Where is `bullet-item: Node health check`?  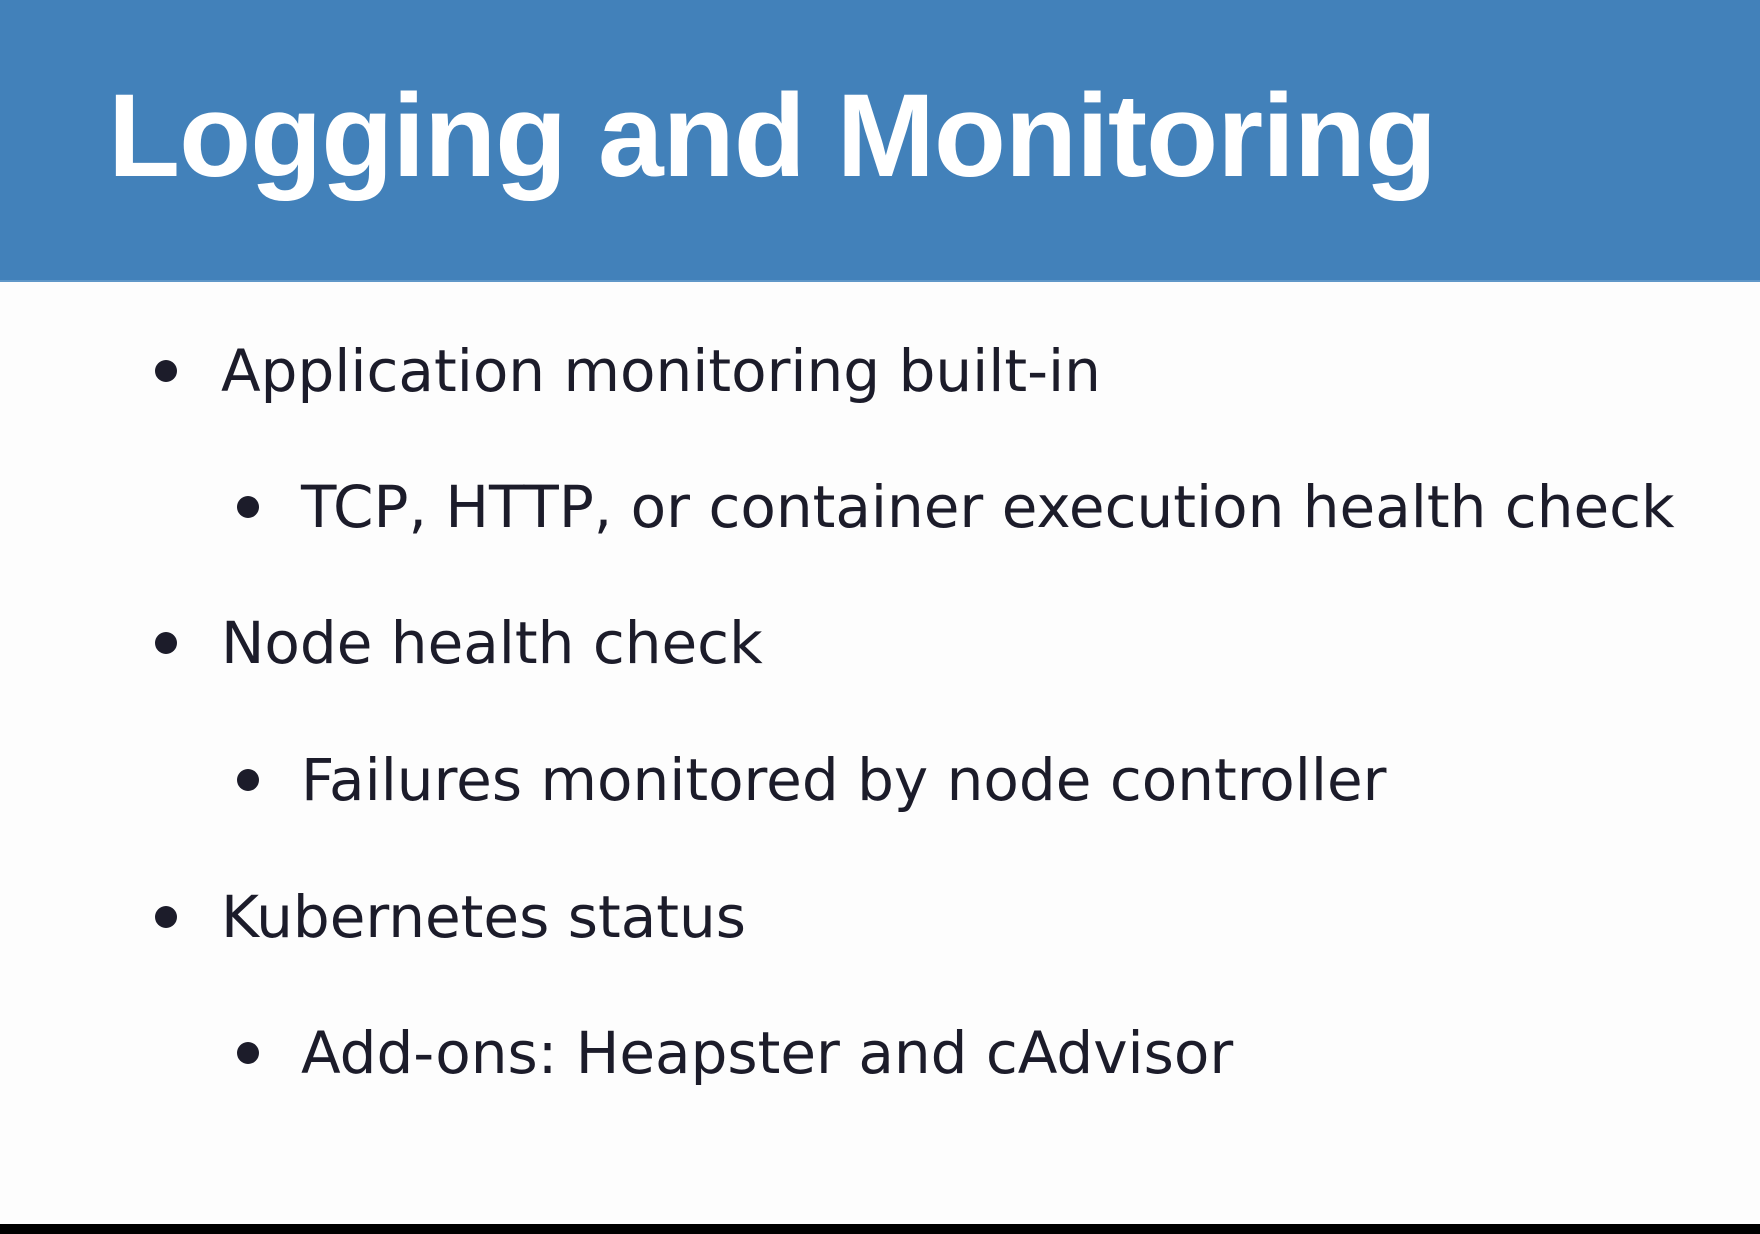 bullet-item: Node health check is located at coordinates (459, 643).